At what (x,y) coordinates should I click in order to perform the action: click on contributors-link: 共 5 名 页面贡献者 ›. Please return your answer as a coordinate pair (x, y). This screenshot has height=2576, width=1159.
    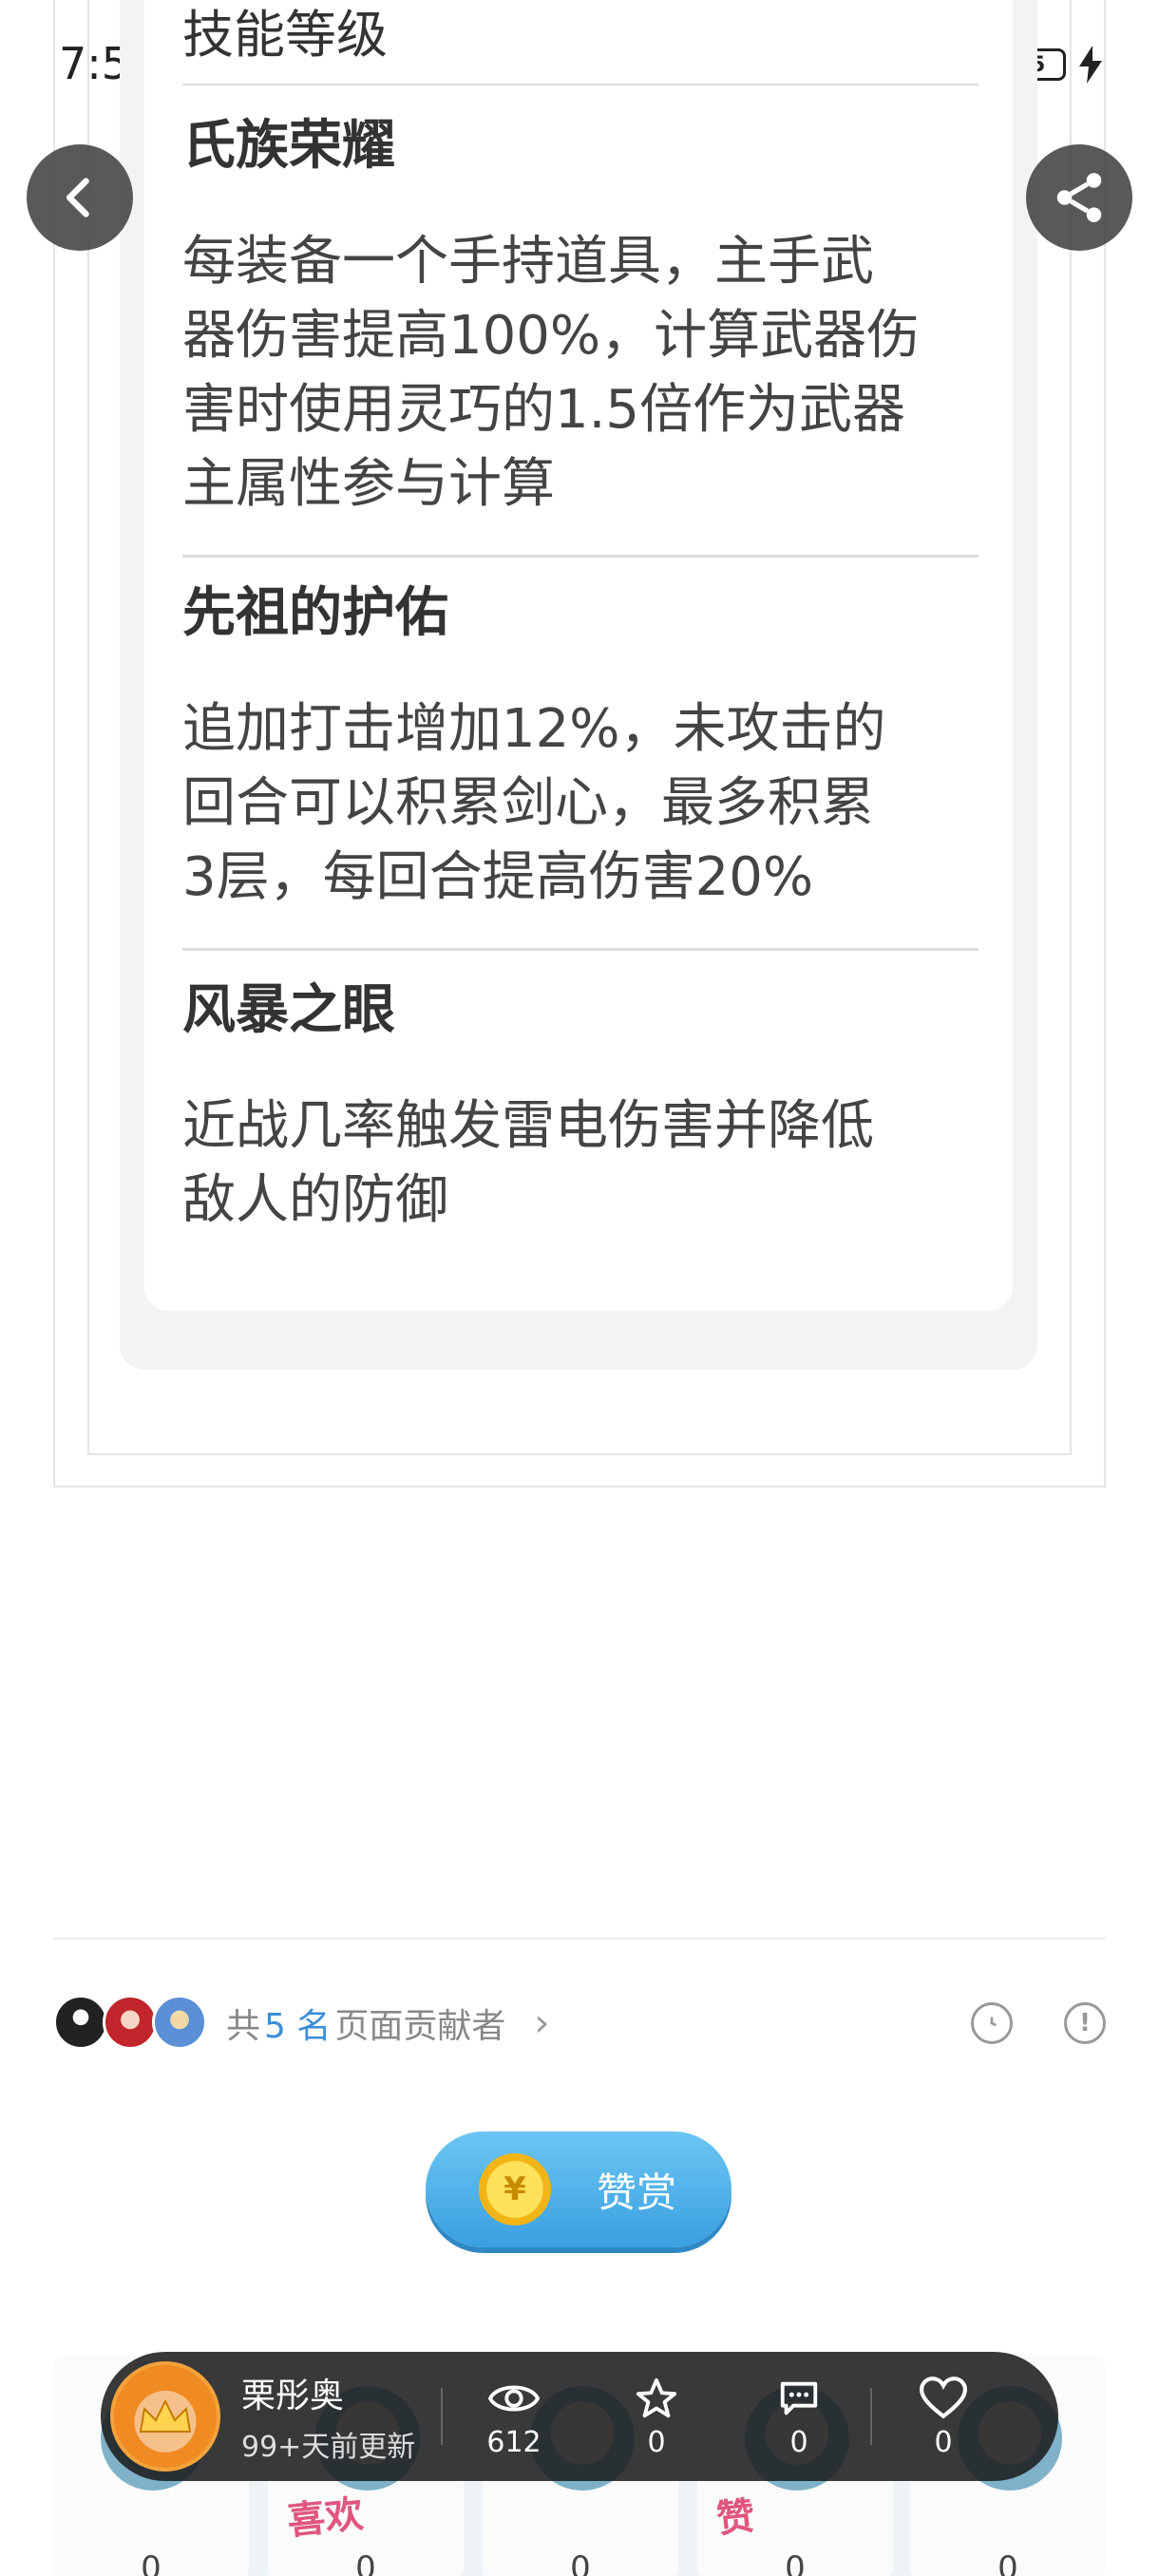
    Looking at the image, I should click on (387, 2023).